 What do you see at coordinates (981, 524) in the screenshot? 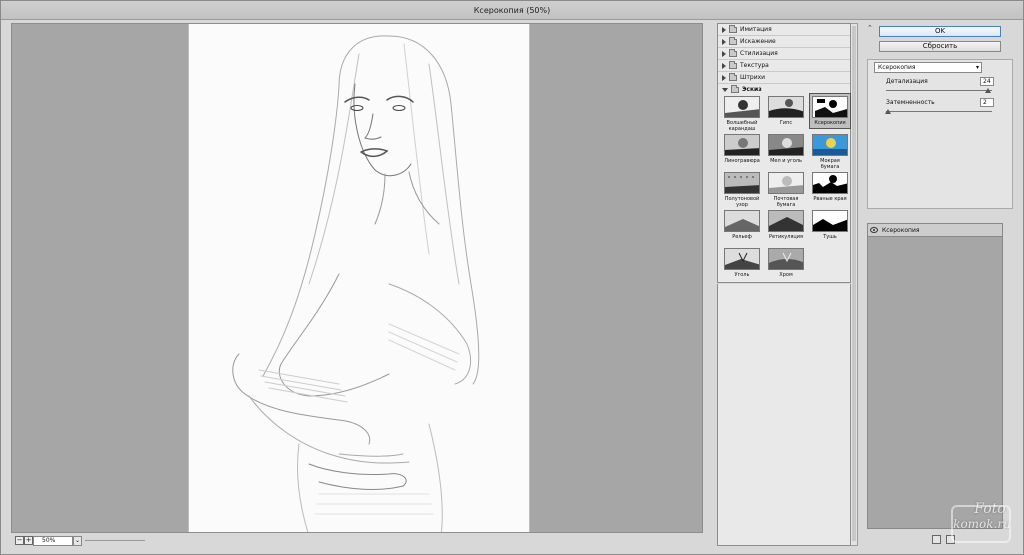
I see `camera-icon` at bounding box center [981, 524].